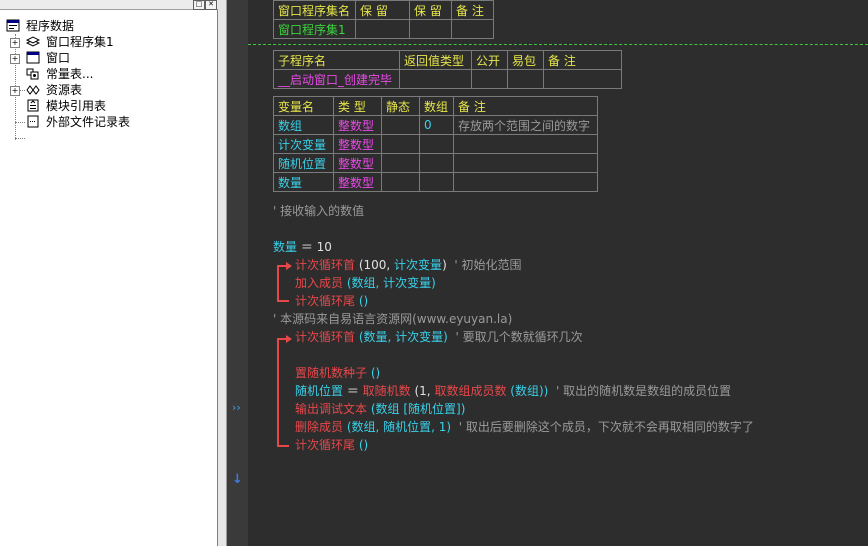  Describe the element at coordinates (375, 265) in the screenshot. I see `code-token: (100,` at that location.